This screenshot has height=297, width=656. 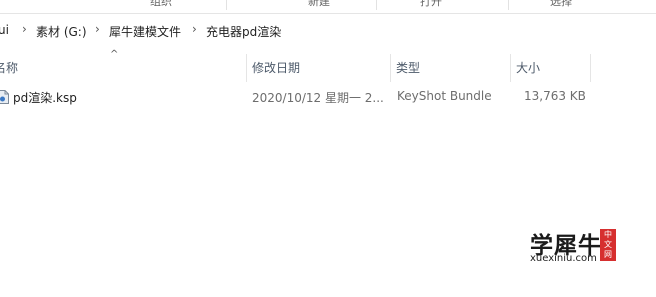 I want to click on address-bar: ui › 素材 (G:) › 犀牛建模文件 › 充电器pd渲染, so click(x=328, y=30).